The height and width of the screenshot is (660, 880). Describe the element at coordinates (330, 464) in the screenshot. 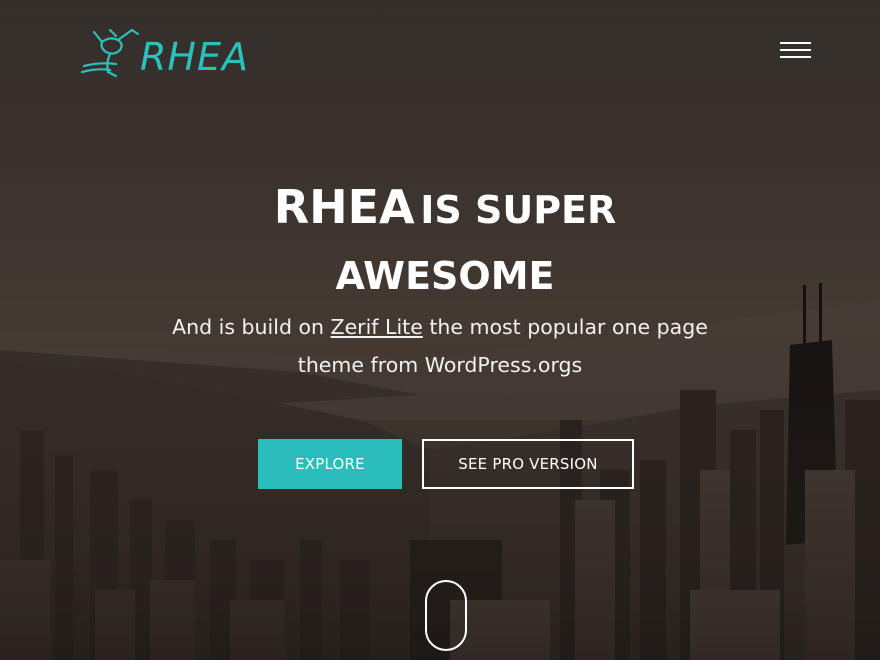

I see `explore-button: EXPLORE` at that location.